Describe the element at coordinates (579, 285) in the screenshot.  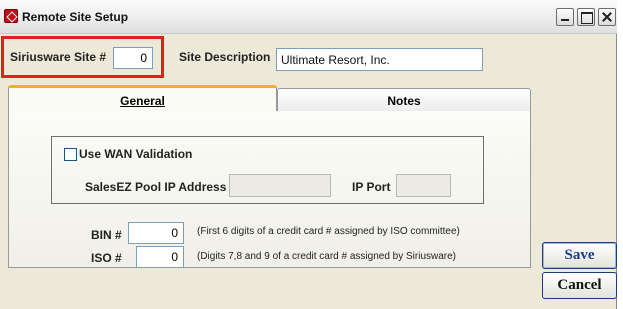
I see `cancel-button: Cancel` at that location.